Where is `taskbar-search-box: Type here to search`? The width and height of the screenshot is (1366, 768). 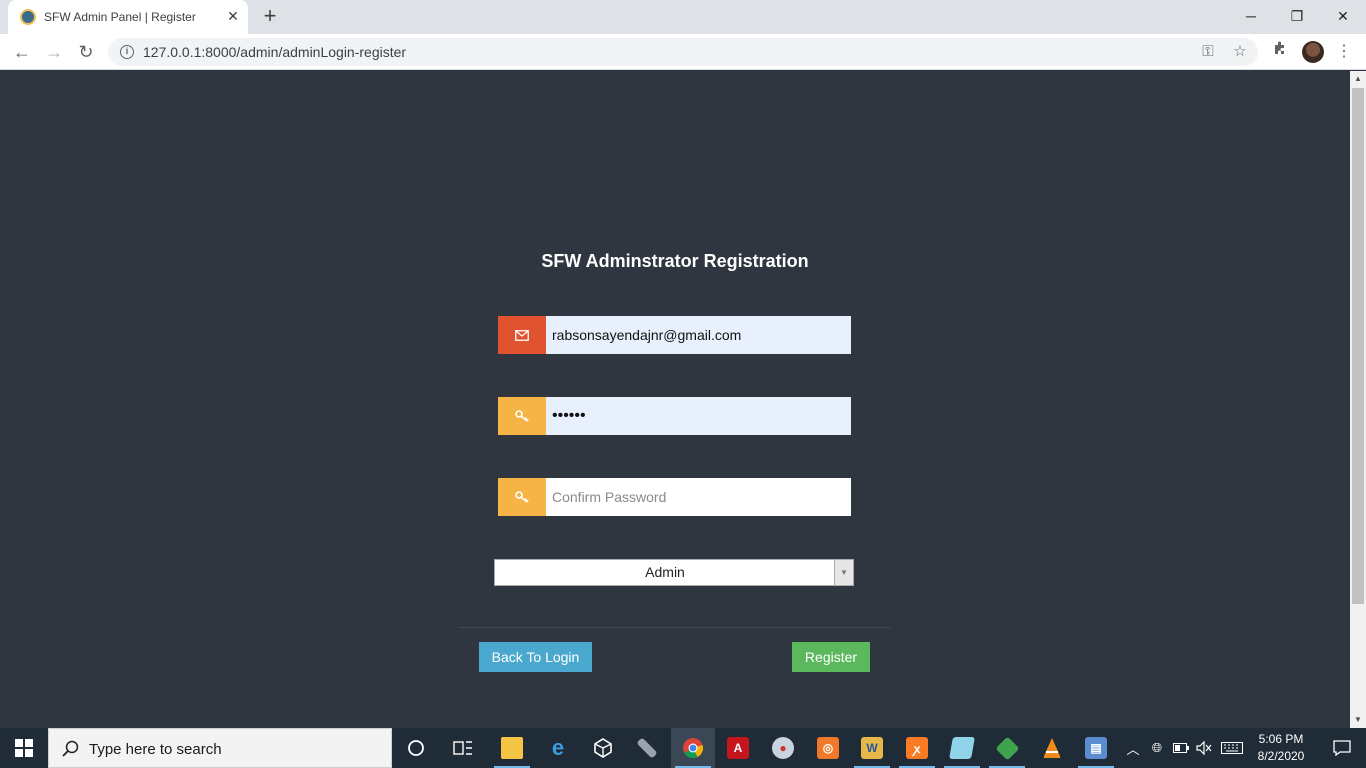
taskbar-search-box: Type here to search is located at coordinates (220, 748).